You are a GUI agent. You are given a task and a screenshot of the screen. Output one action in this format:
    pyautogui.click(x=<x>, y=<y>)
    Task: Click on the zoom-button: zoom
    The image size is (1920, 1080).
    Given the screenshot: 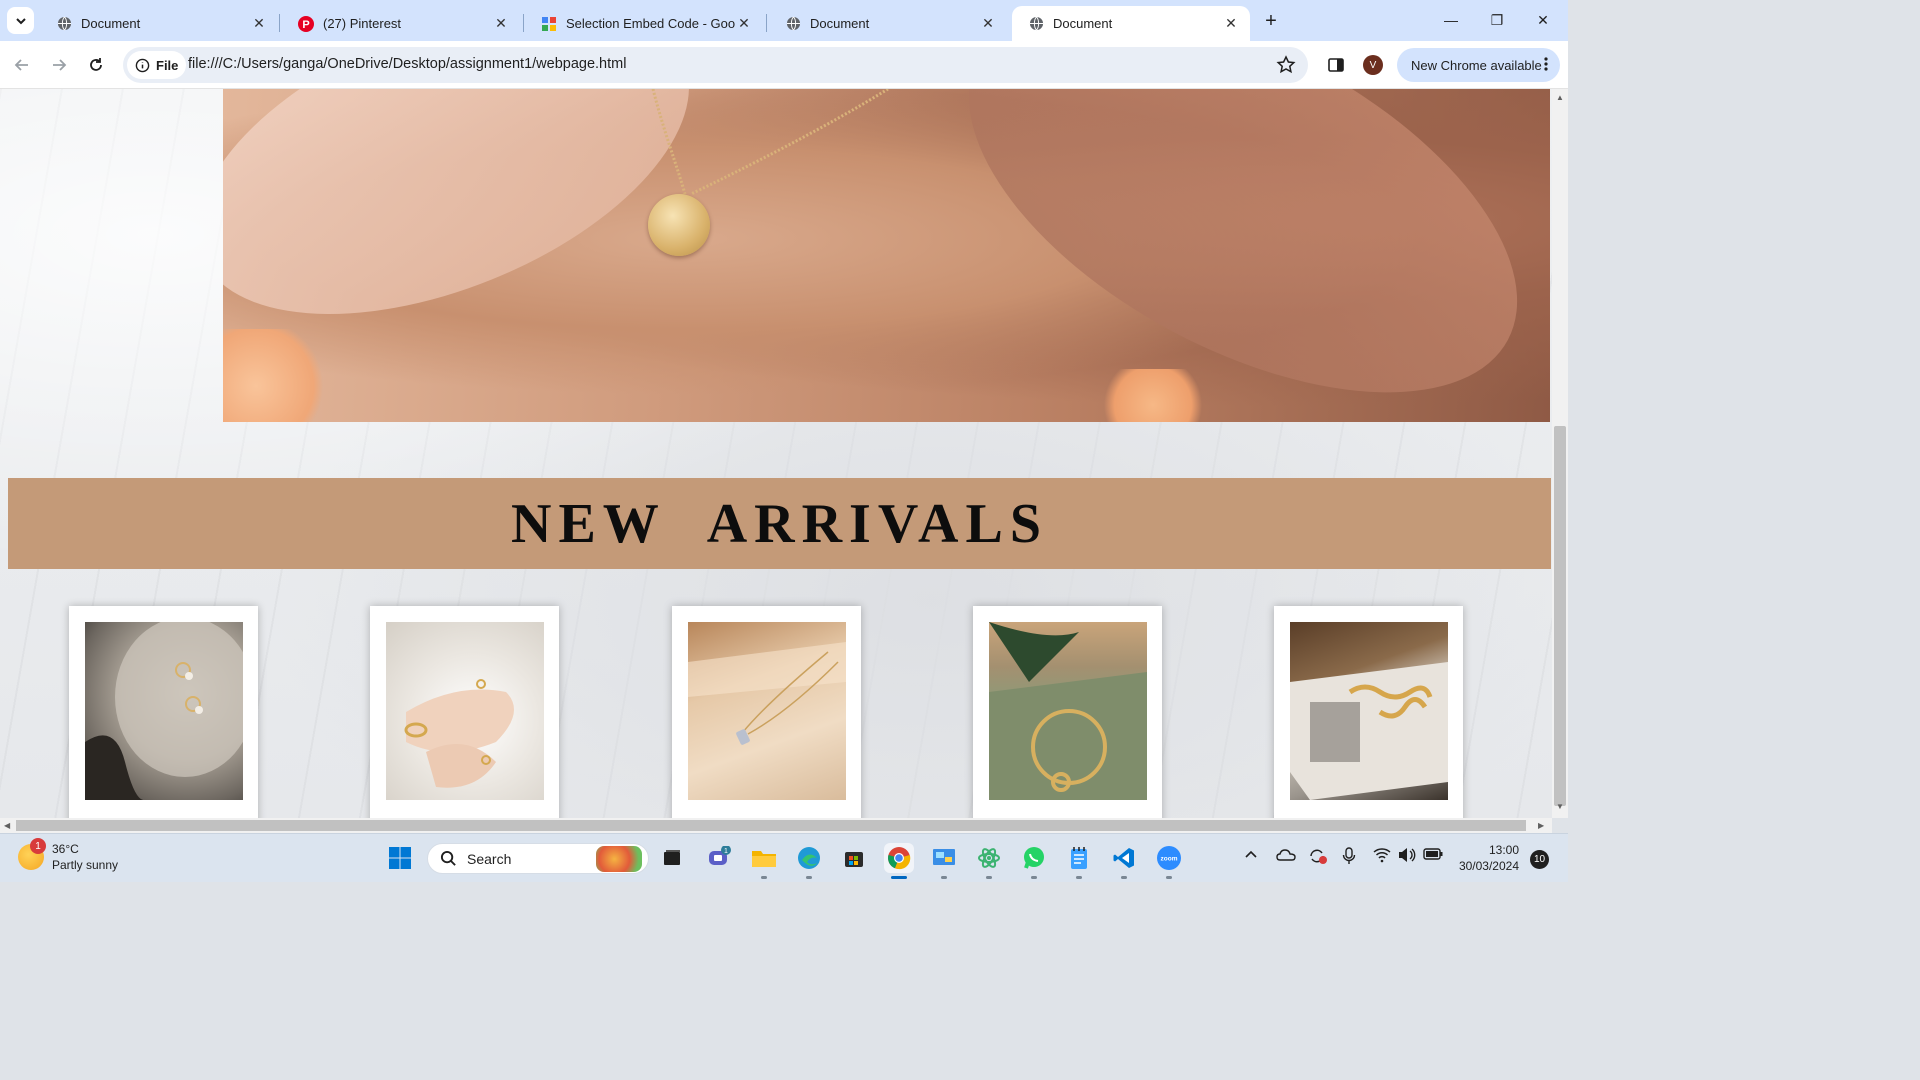 What is the action you would take?
    pyautogui.click(x=1169, y=858)
    